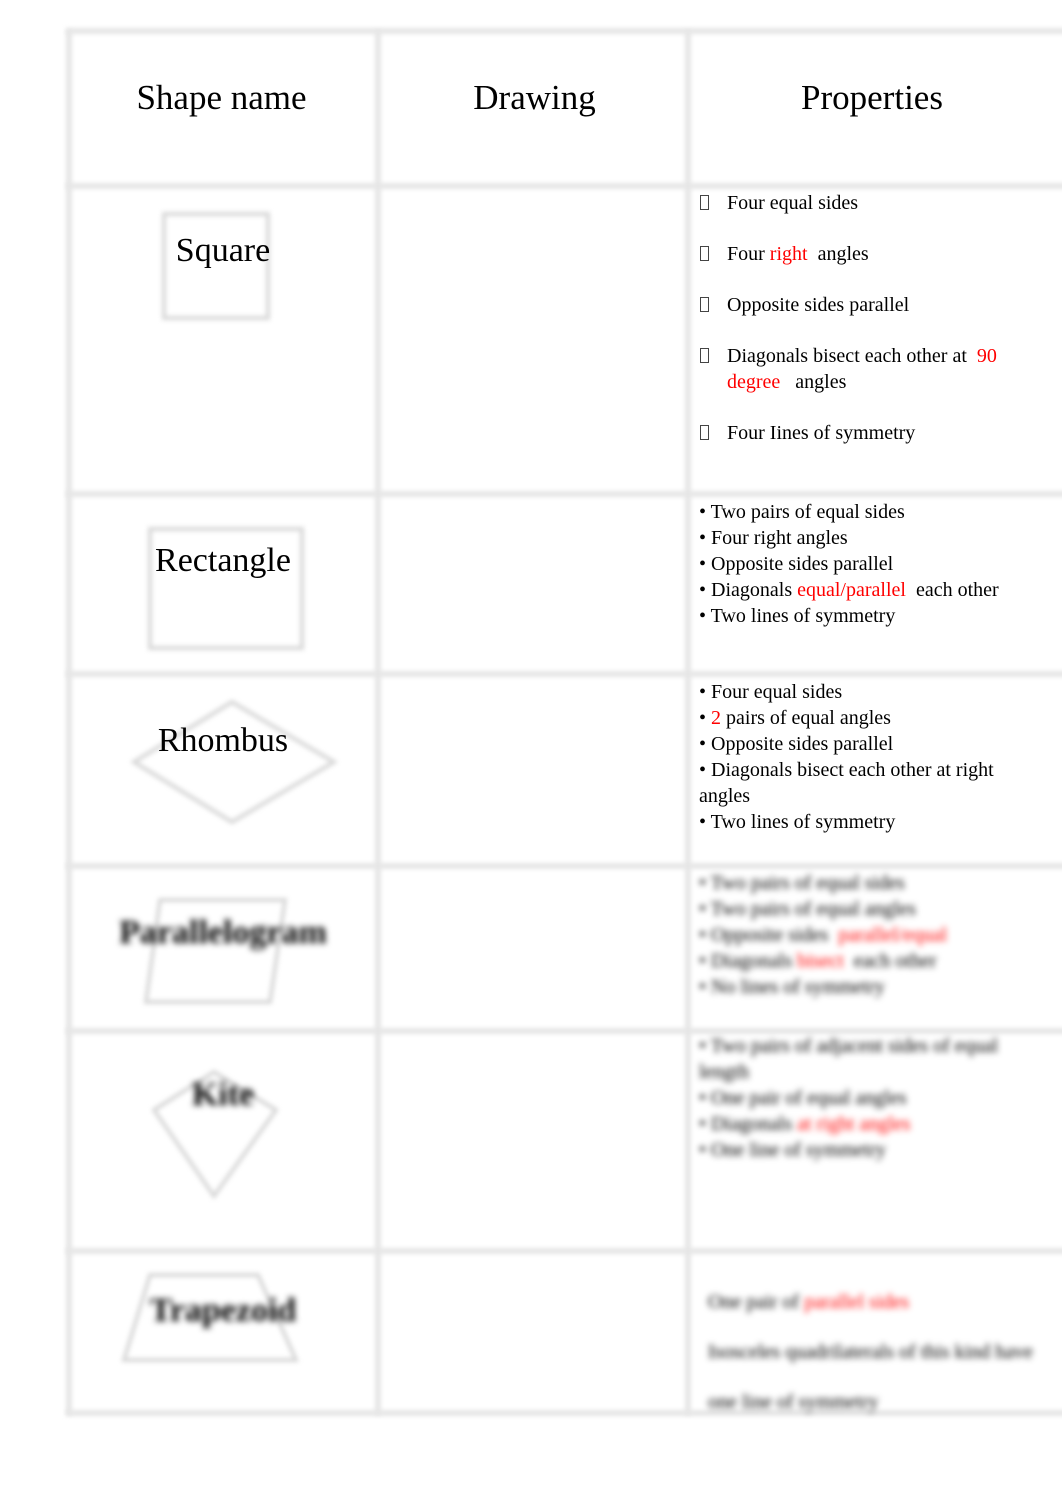 The width and height of the screenshot is (1062, 1506). I want to click on property-item: • Diagonals at right angles, so click(869, 1124).